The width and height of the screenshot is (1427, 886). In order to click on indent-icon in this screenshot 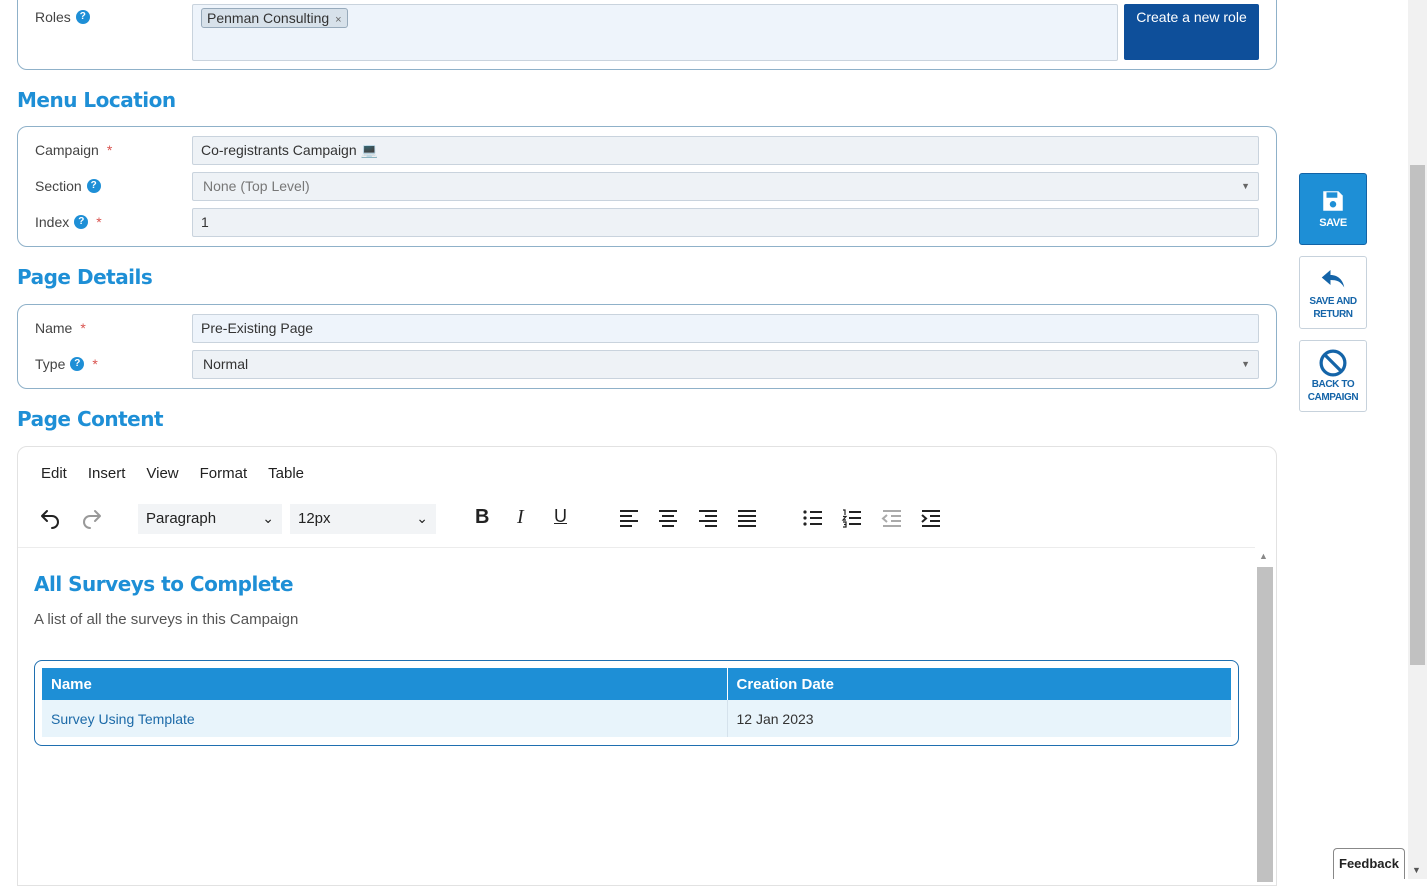, I will do `click(931, 518)`.